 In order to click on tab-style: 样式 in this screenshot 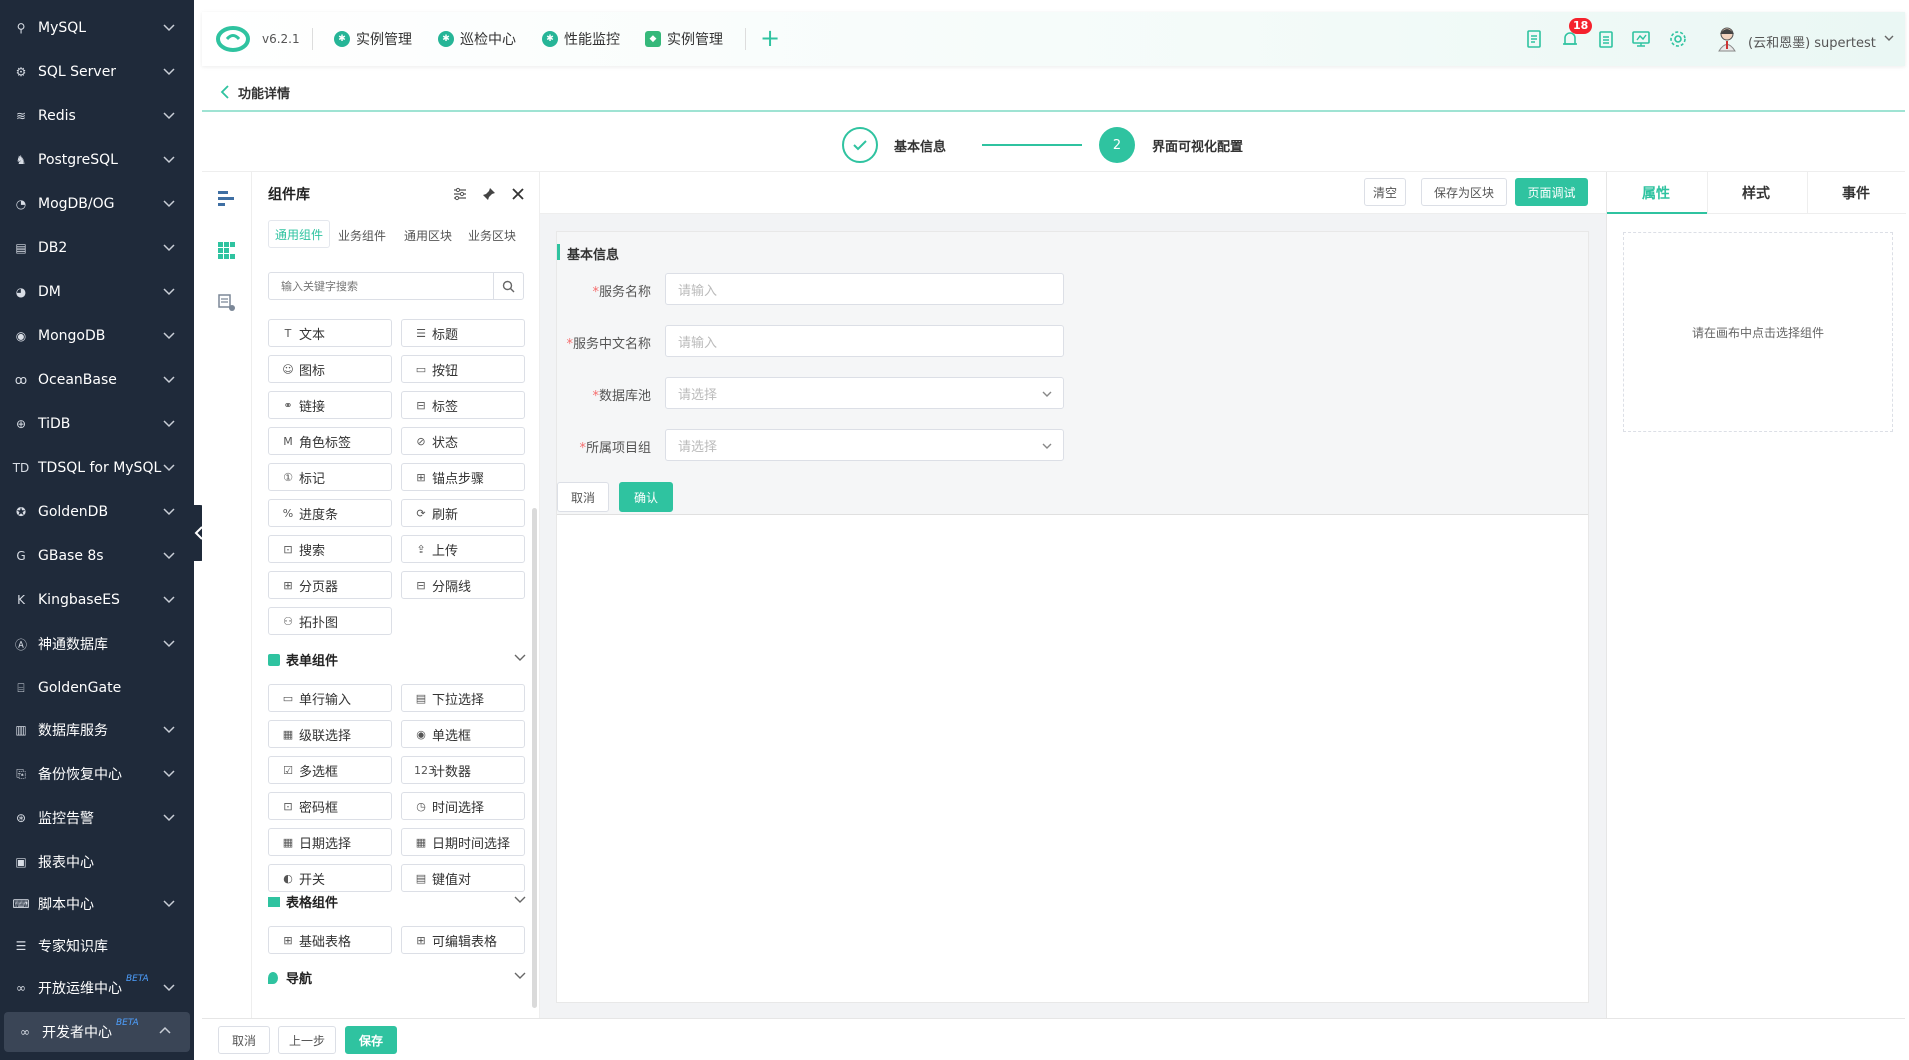, I will do `click(1756, 193)`.